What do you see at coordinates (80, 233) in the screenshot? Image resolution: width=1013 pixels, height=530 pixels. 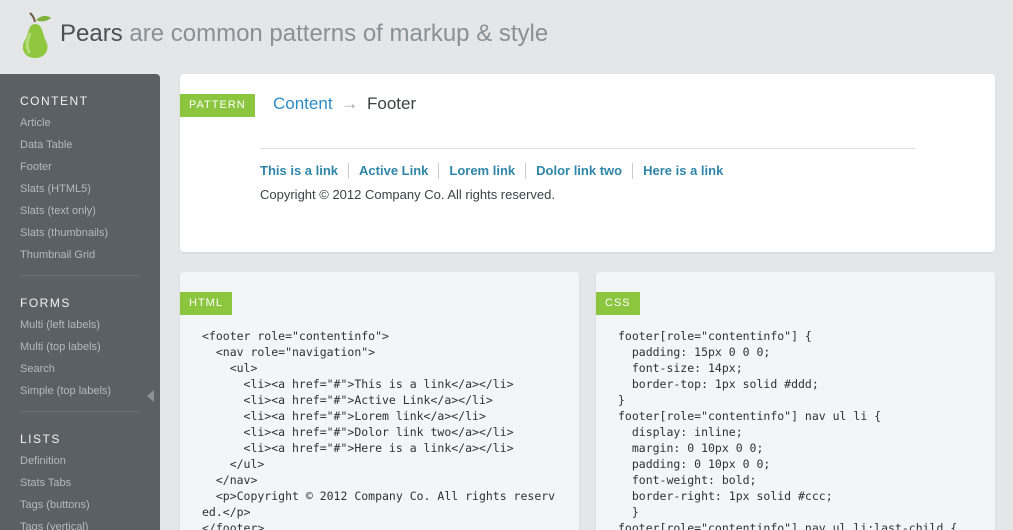 I see `sidebar-item-slats-thumbnails: Slats (thumbnails)` at bounding box center [80, 233].